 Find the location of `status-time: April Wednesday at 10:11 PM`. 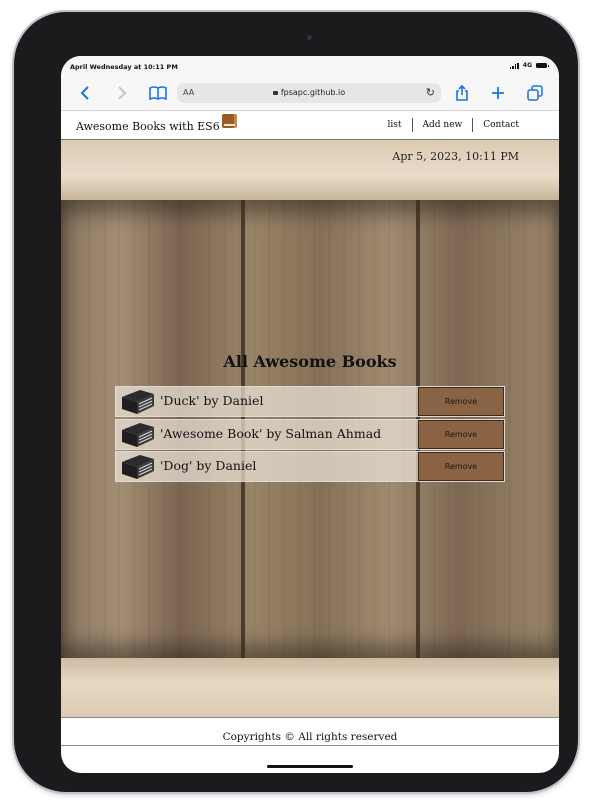

status-time: April Wednesday at 10:11 PM is located at coordinates (124, 67).